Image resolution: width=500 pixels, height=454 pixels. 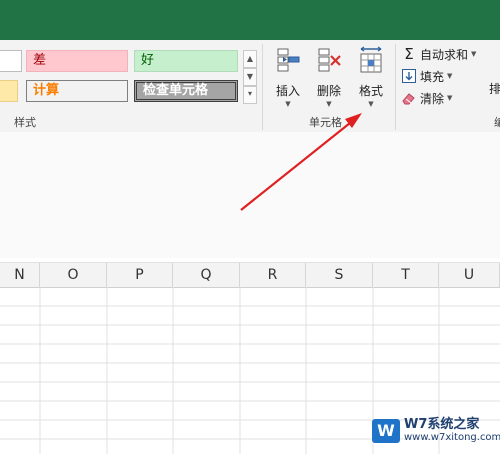 What do you see at coordinates (442, 424) in the screenshot?
I see `watermark-title: W7系统之家` at bounding box center [442, 424].